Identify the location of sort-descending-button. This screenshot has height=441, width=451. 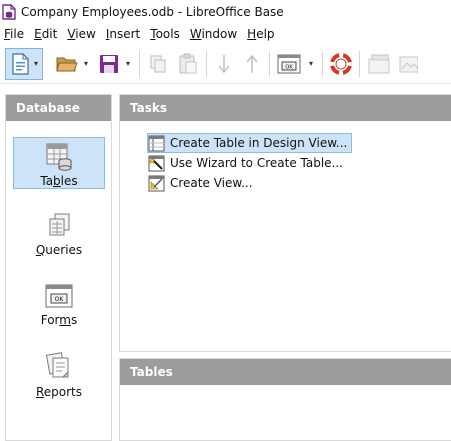
(252, 64).